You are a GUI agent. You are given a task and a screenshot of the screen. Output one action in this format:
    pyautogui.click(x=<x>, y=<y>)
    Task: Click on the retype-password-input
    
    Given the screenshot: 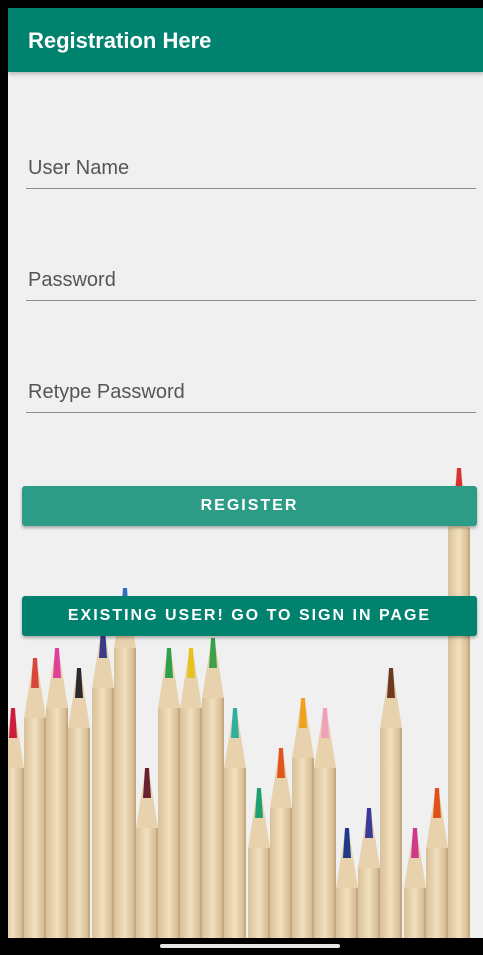 What is the action you would take?
    pyautogui.click(x=251, y=392)
    